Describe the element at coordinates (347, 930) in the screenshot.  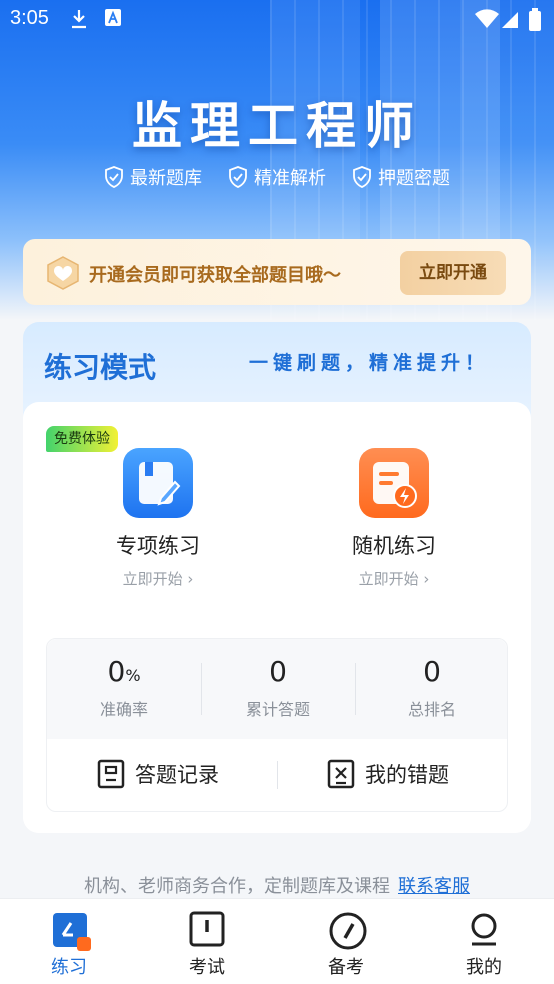
I see `compass-tab-icon` at that location.